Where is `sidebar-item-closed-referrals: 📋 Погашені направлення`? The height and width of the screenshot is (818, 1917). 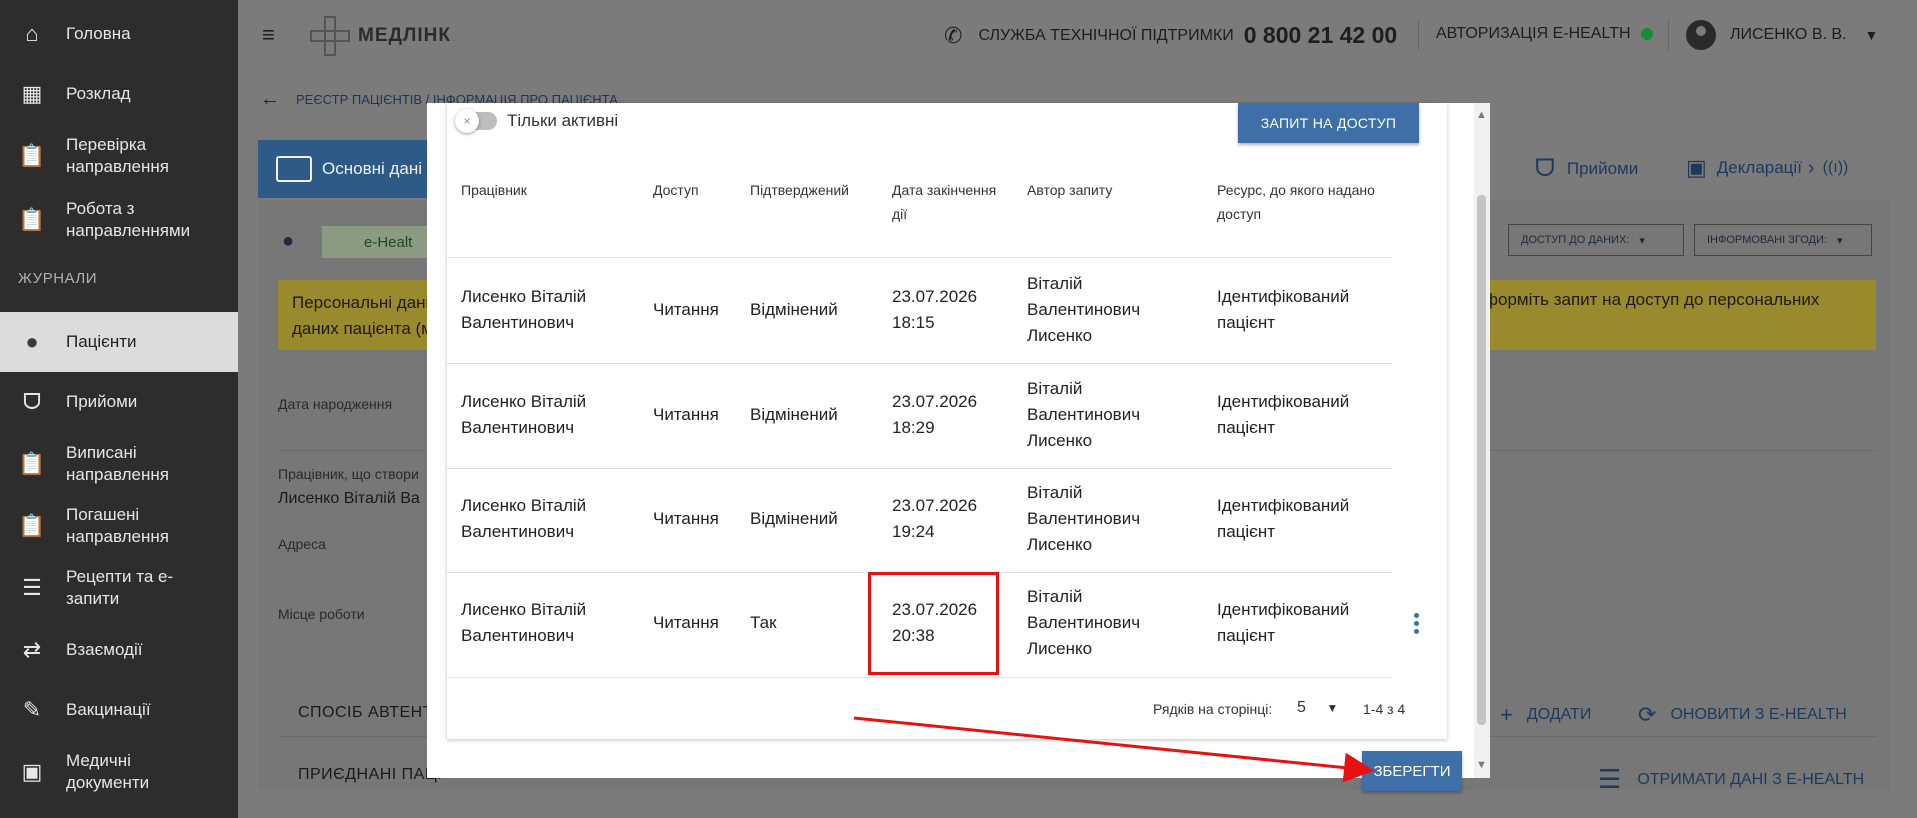 sidebar-item-closed-referrals: 📋 Погашені направлення is located at coordinates (119, 526).